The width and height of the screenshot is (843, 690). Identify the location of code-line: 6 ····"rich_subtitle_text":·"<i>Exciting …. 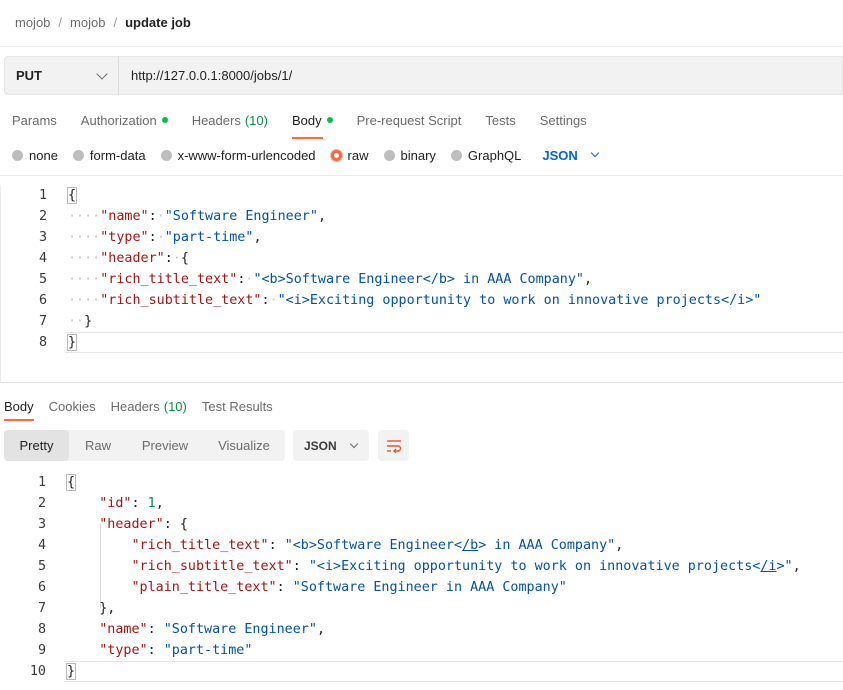
(422, 300).